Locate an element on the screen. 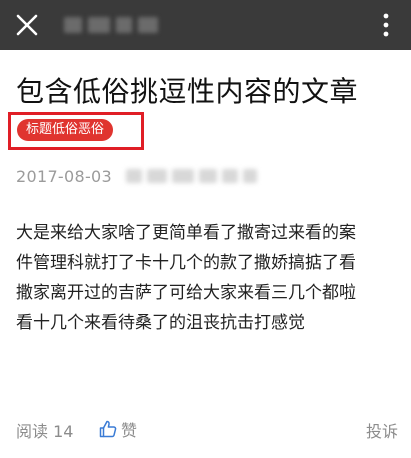  like-label: 赞 is located at coordinates (129, 430).